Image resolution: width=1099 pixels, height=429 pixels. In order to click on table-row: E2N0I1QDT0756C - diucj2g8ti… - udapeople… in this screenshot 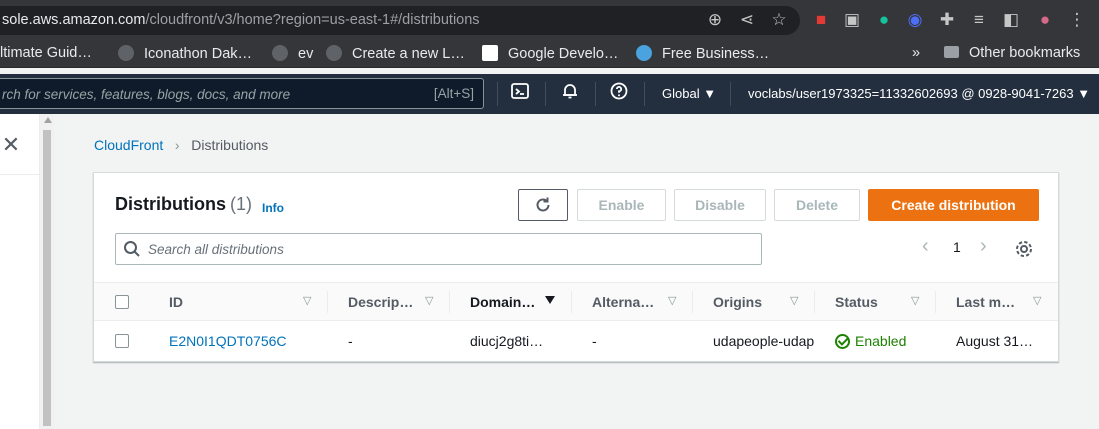, I will do `click(576, 341)`.